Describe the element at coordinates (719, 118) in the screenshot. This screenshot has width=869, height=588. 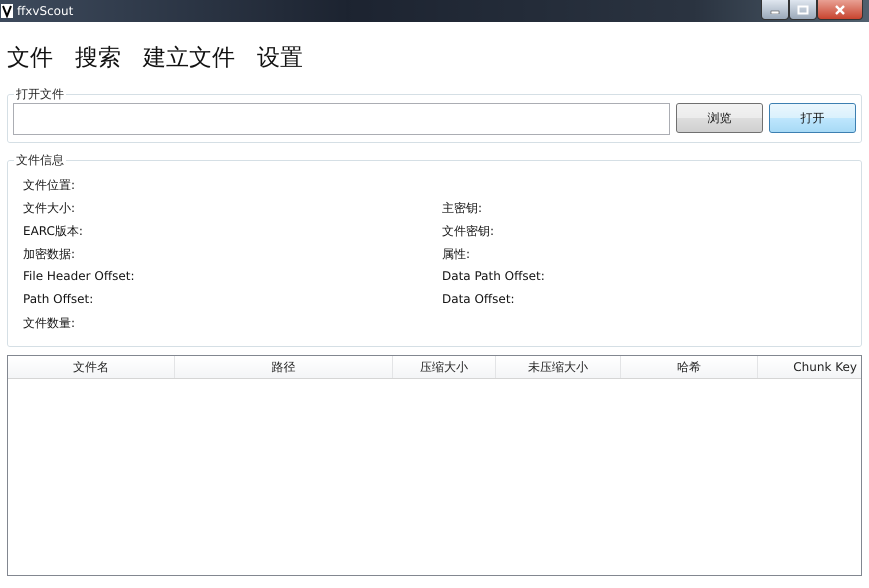
I see `browse-button: 浏览` at that location.